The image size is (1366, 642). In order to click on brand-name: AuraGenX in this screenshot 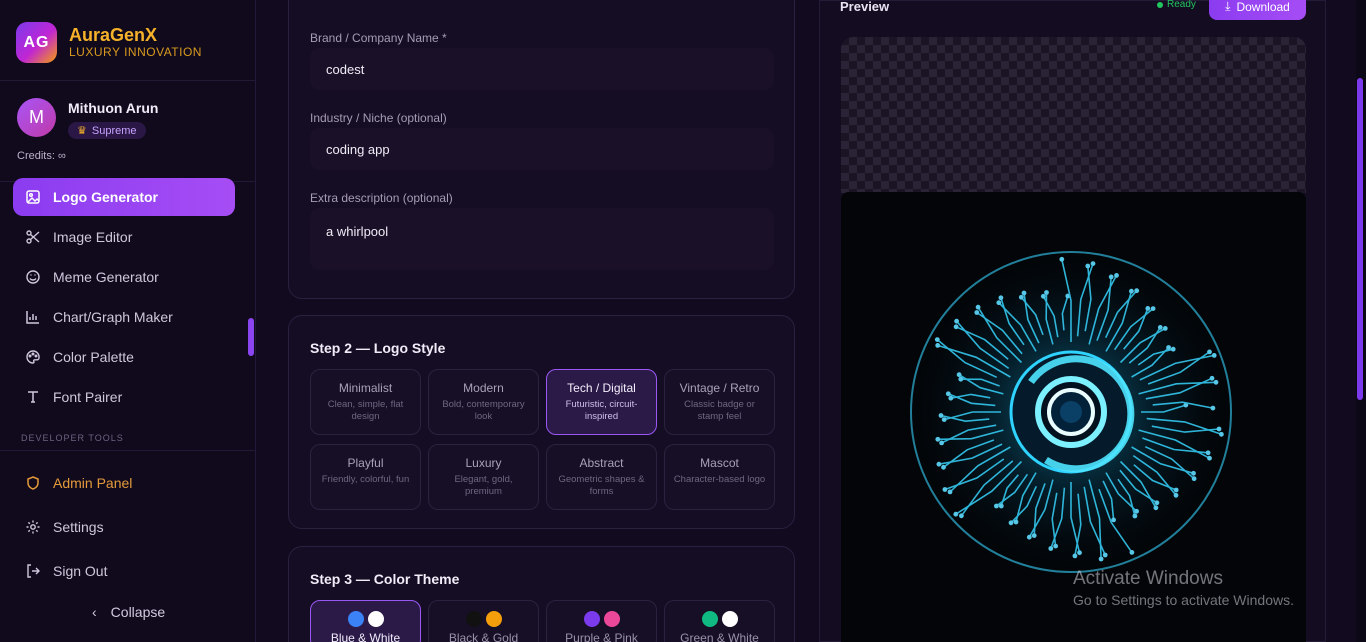, I will do `click(113, 35)`.